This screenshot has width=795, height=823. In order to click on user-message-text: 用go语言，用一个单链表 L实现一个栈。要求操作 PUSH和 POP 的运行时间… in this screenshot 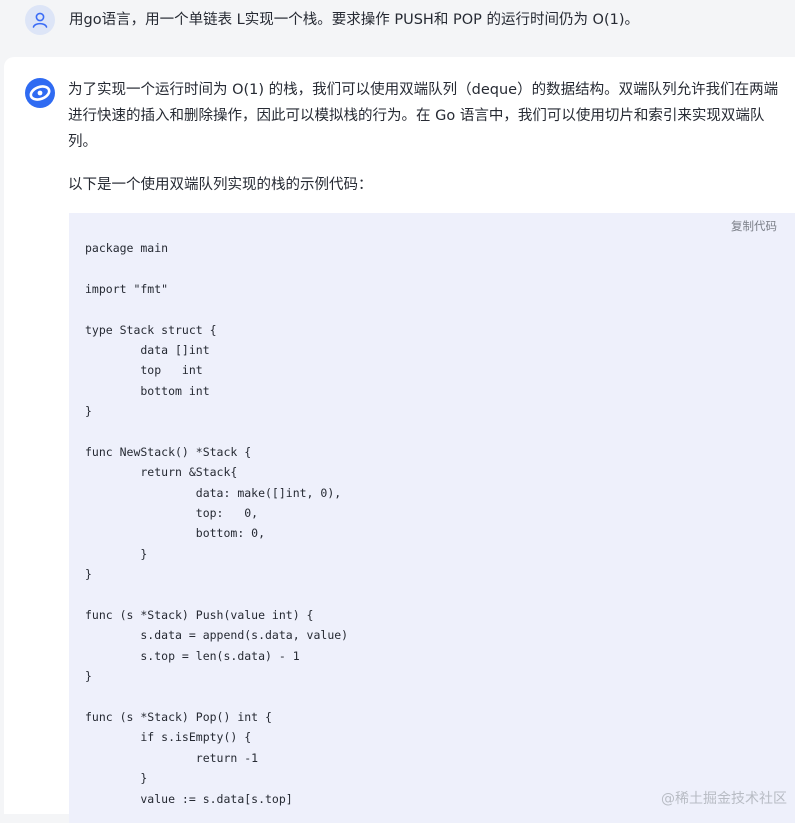, I will do `click(354, 20)`.